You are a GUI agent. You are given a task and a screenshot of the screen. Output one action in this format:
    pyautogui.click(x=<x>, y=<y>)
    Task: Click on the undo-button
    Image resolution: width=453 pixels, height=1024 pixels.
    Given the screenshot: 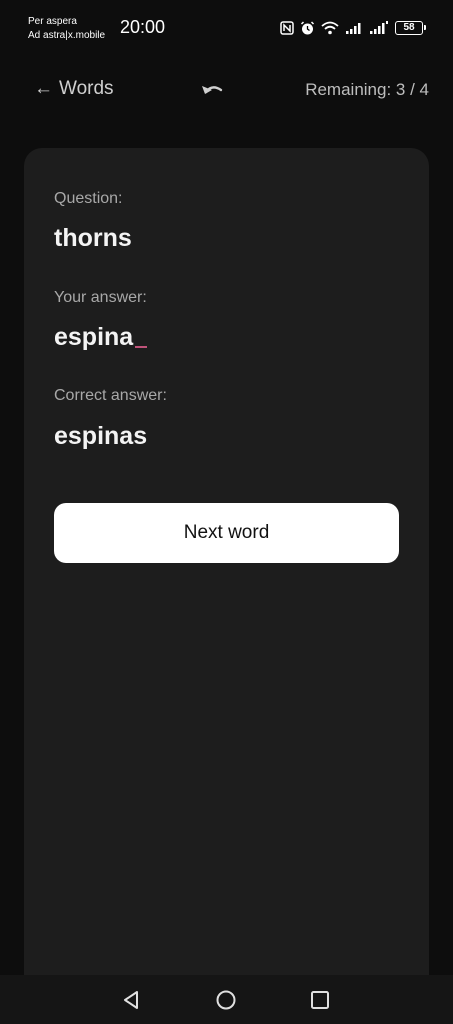 What is the action you would take?
    pyautogui.click(x=213, y=90)
    